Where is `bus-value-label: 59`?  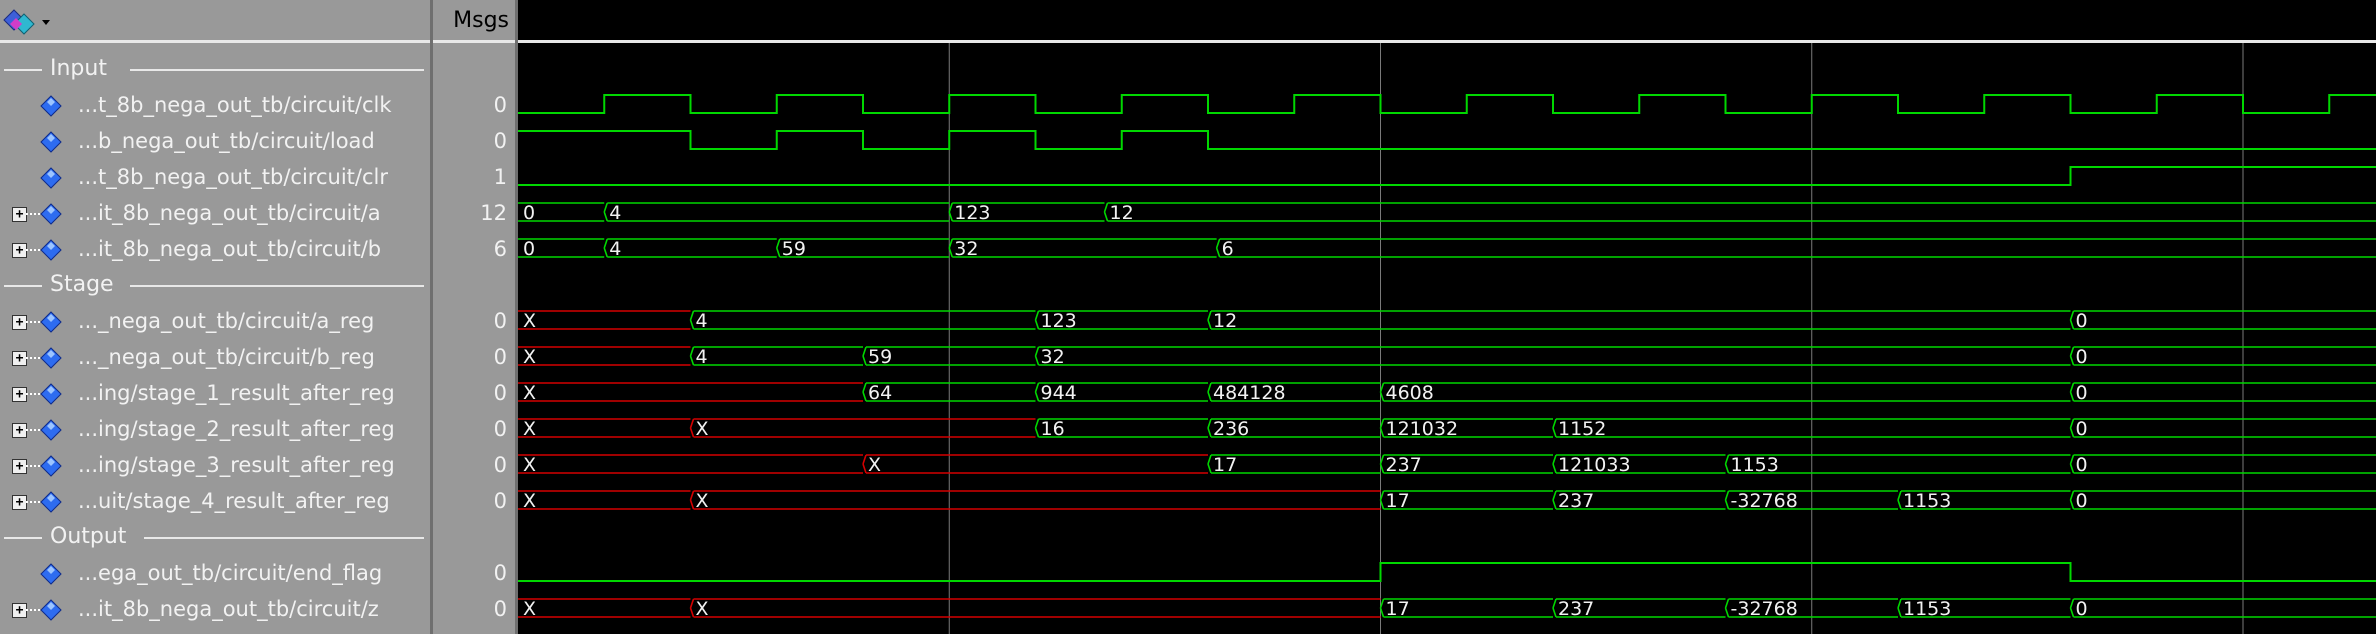 bus-value-label: 59 is located at coordinates (880, 357).